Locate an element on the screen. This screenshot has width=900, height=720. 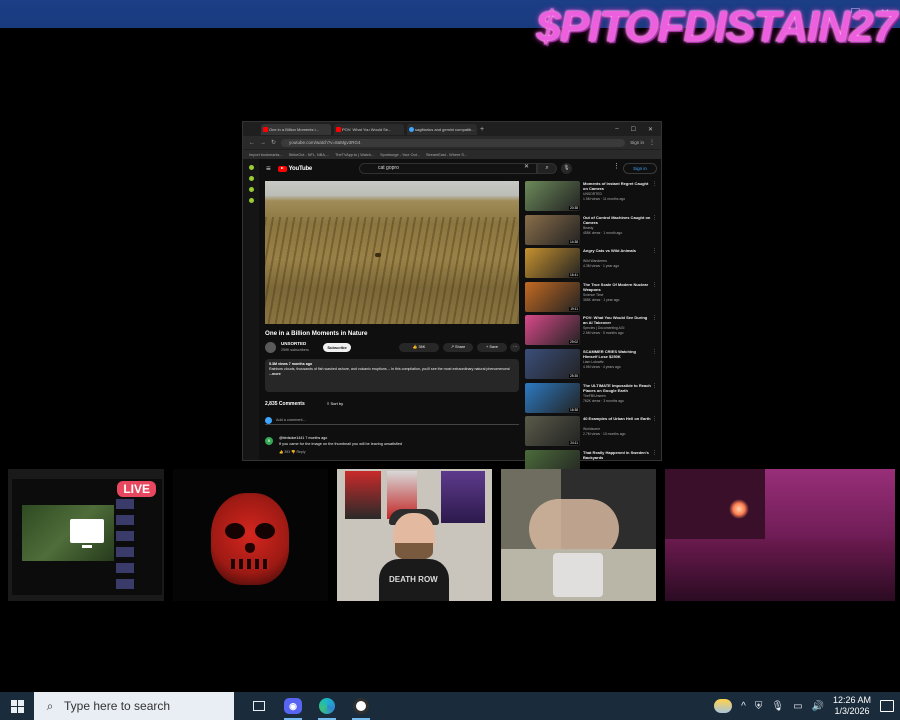
new-tab-icon: + is located at coordinates (482, 129).